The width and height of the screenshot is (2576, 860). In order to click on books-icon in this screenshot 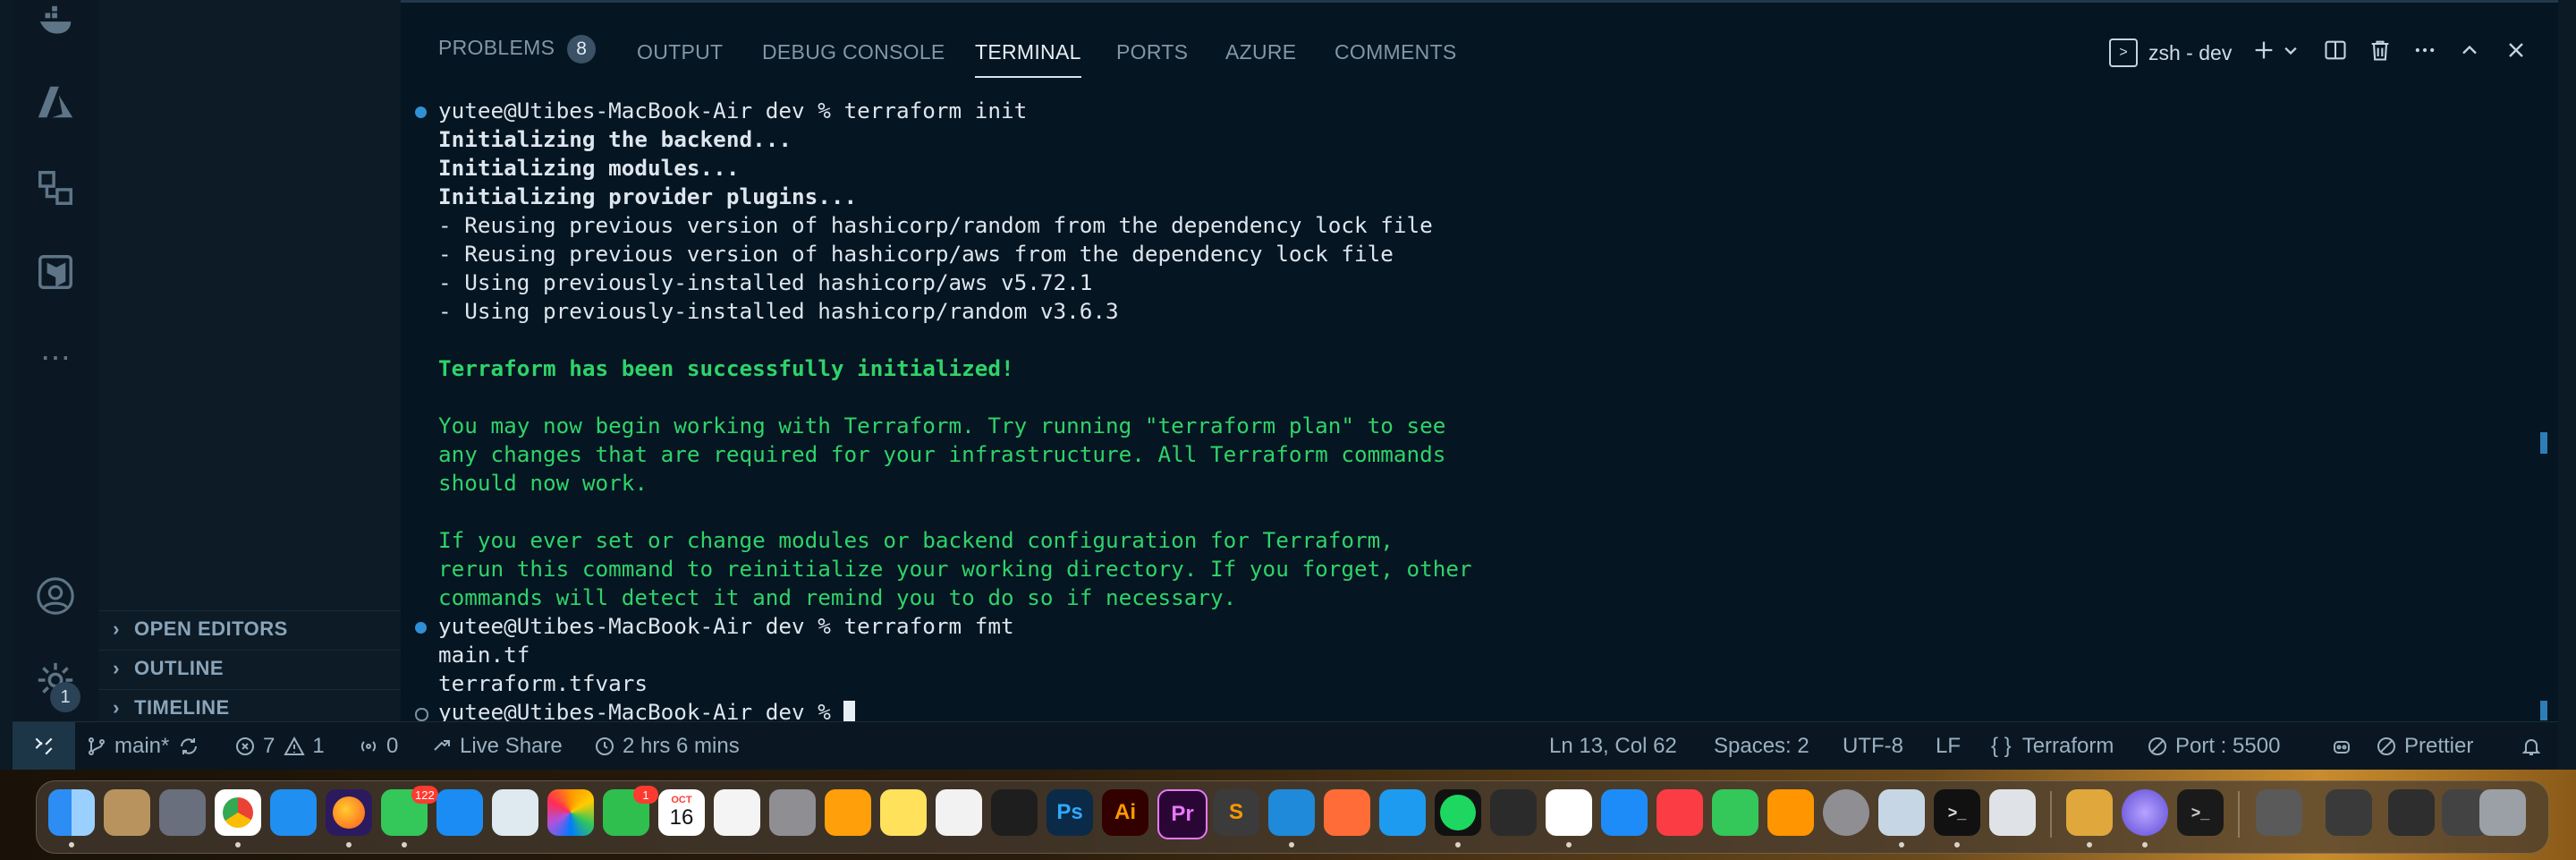, I will do `click(848, 812)`.